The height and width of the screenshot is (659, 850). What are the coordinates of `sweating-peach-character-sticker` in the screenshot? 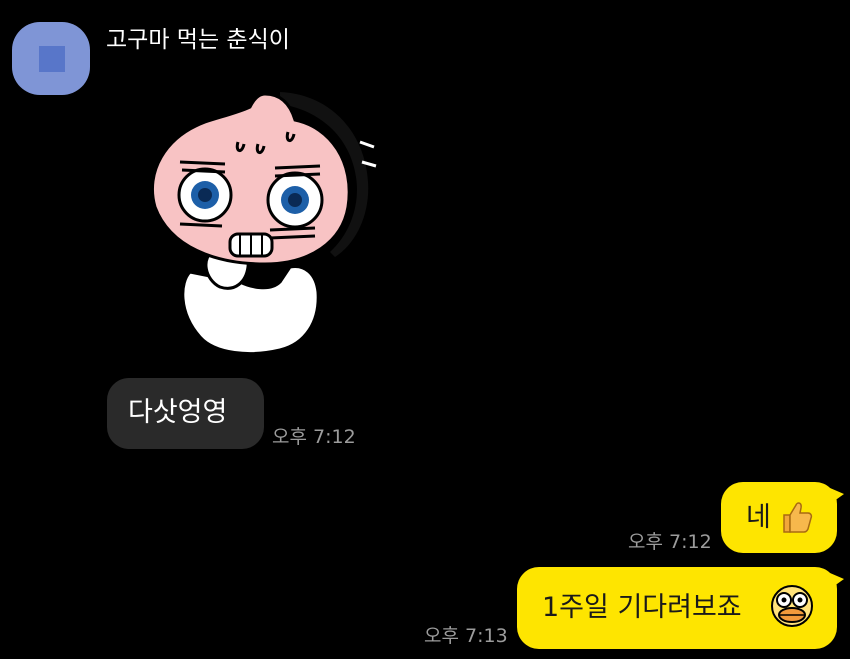 It's located at (255, 222).